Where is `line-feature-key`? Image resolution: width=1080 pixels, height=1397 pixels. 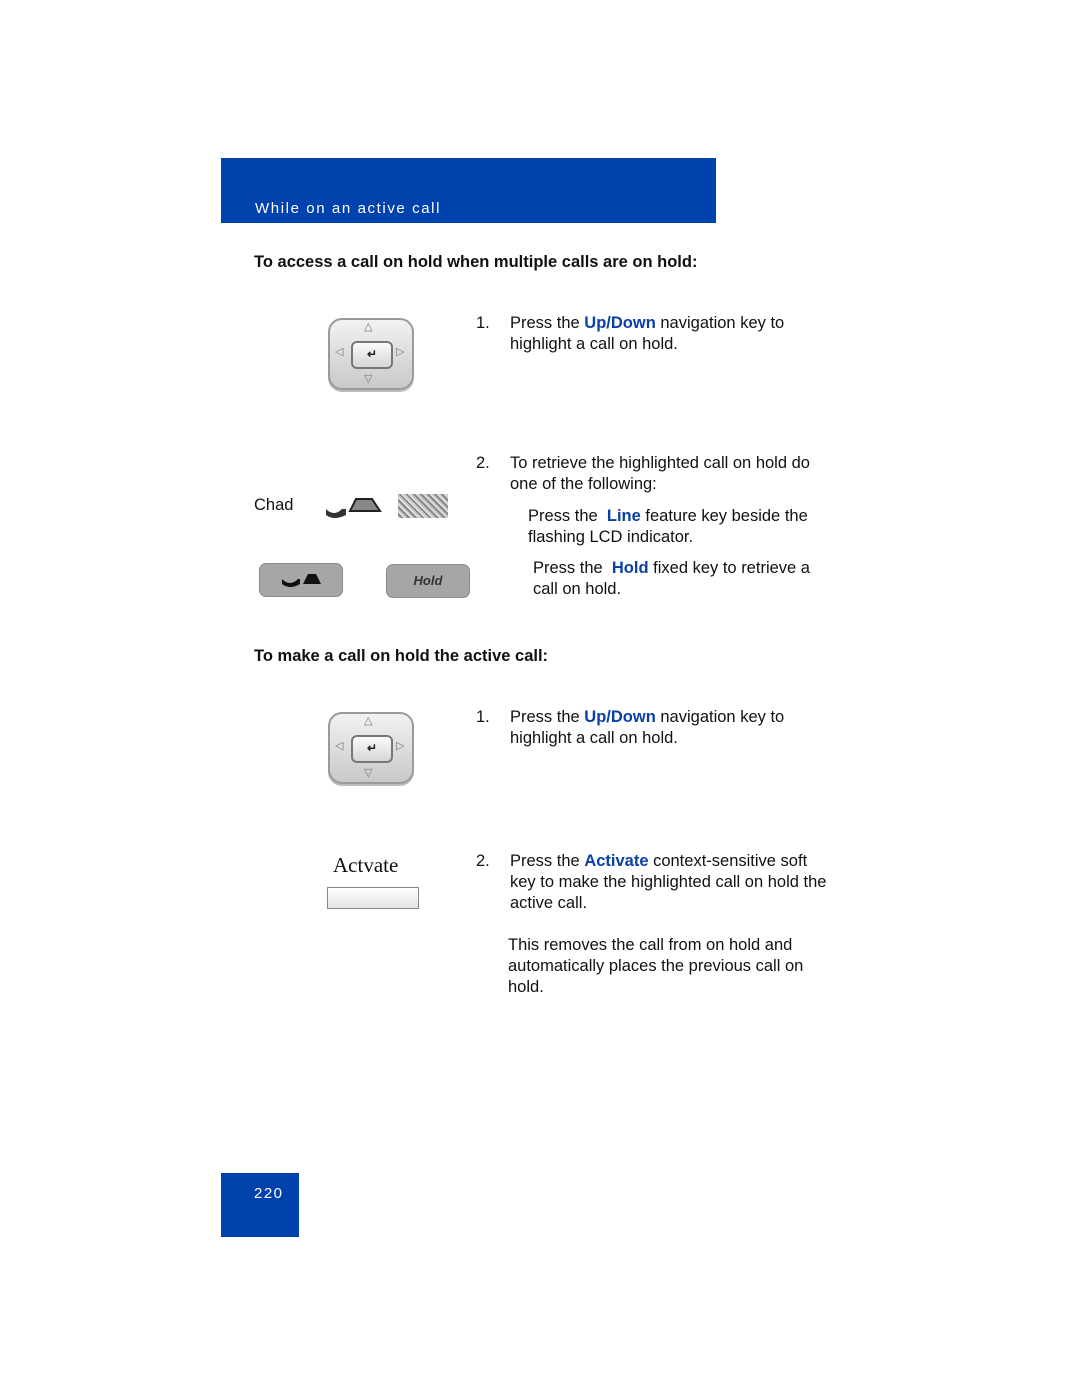 line-feature-key is located at coordinates (301, 580).